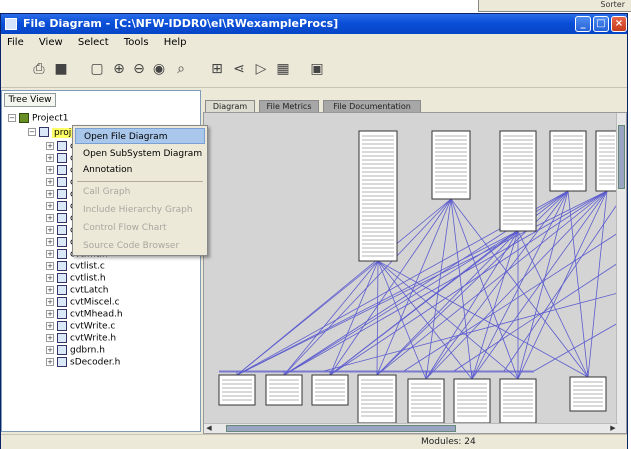 The width and height of the screenshot is (631, 449). What do you see at coordinates (621, 273) in the screenshot?
I see `vertical-scrollbar` at bounding box center [621, 273].